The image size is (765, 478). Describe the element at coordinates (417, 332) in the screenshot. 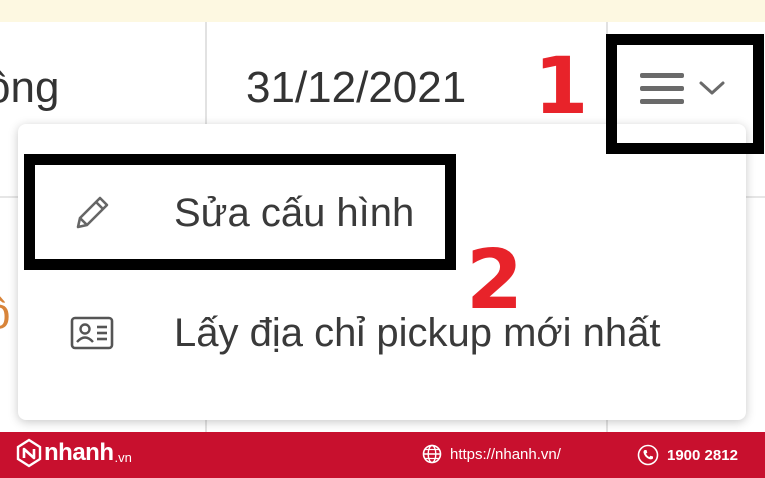

I see `menu-item-label: Lấy địa chỉ pickup mới nhất` at that location.